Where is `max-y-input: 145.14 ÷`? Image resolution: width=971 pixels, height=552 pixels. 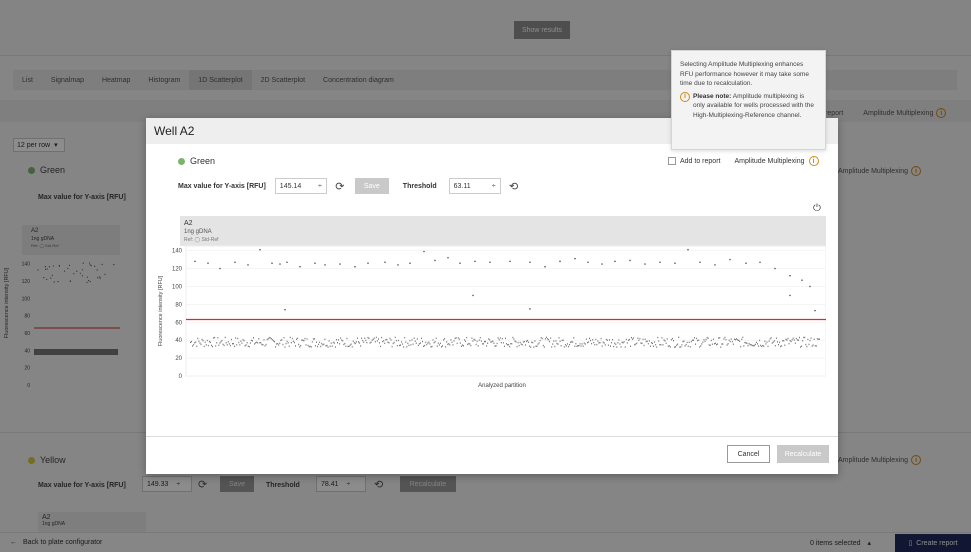
max-y-input: 145.14 ÷ is located at coordinates (300, 186).